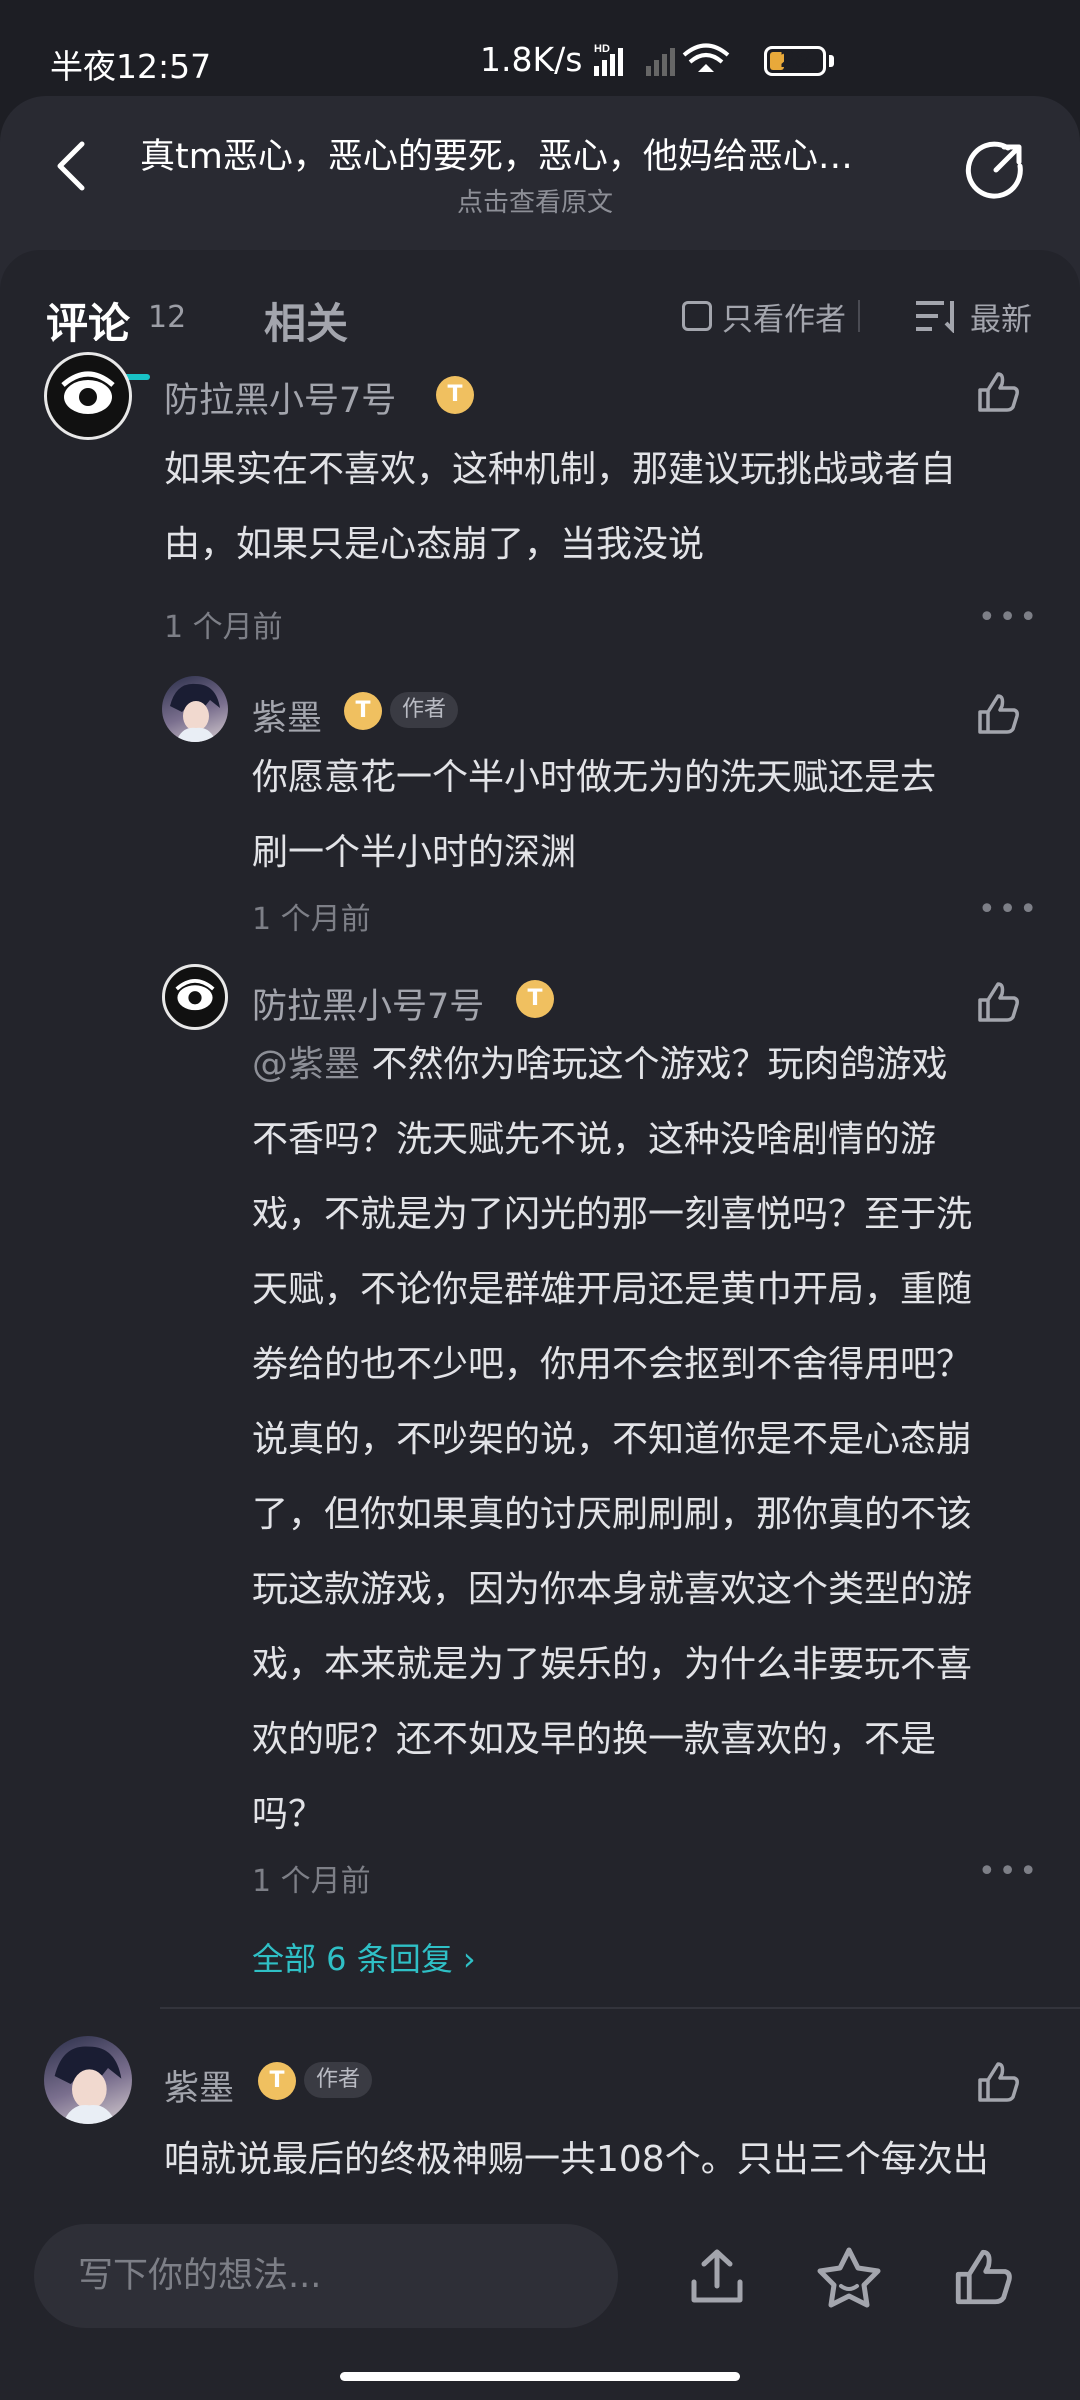  What do you see at coordinates (594, 1739) in the screenshot?
I see `comment-line: 欢的呢？还不如及早的换一款喜欢的，不是` at bounding box center [594, 1739].